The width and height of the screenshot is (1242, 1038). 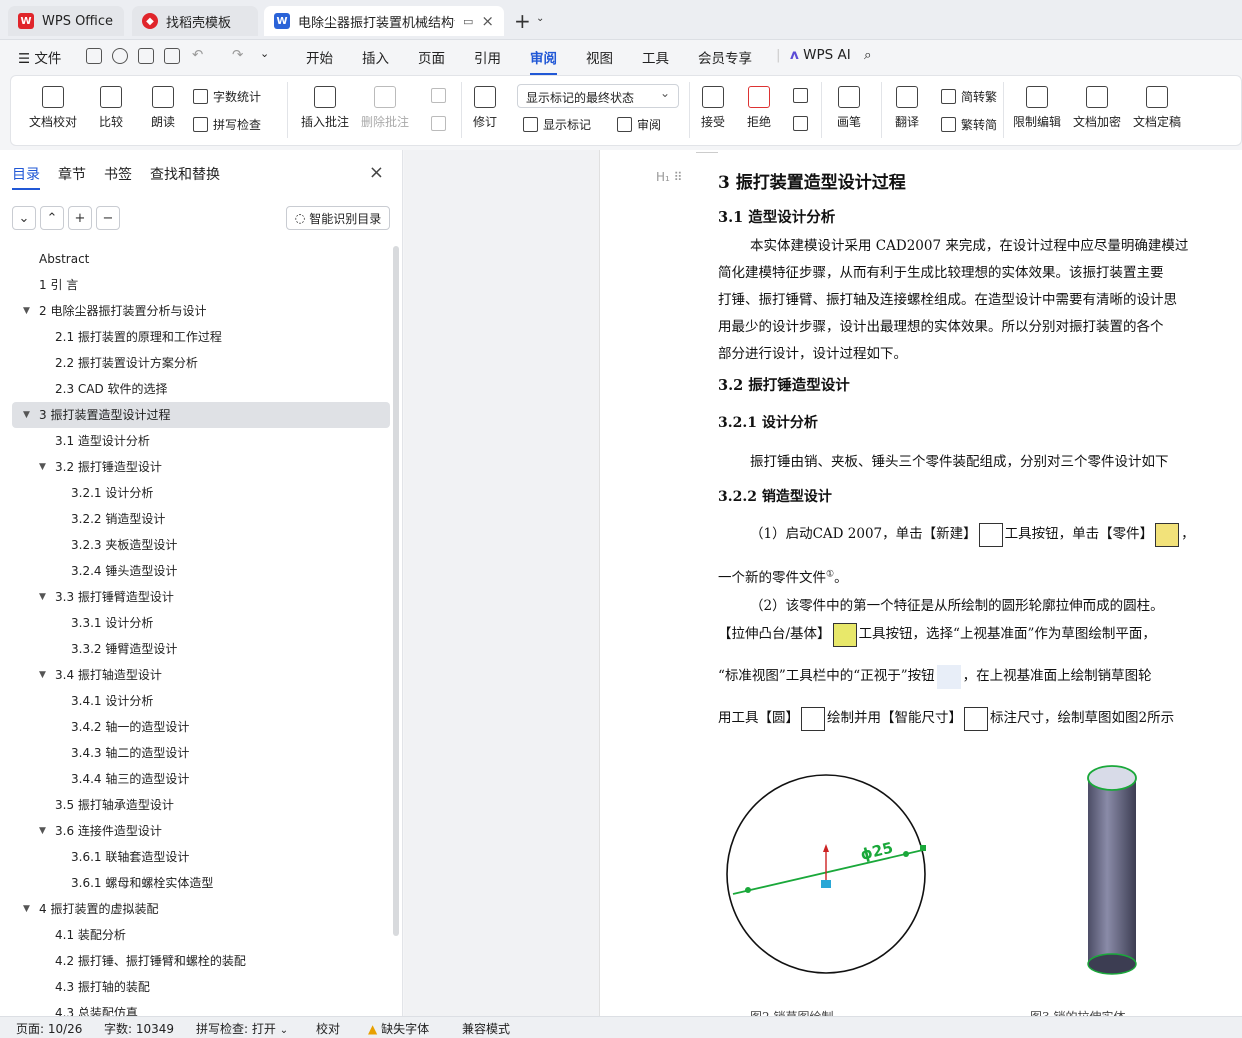 I want to click on restrict-edit-button: 限制编辑, so click(x=1037, y=108).